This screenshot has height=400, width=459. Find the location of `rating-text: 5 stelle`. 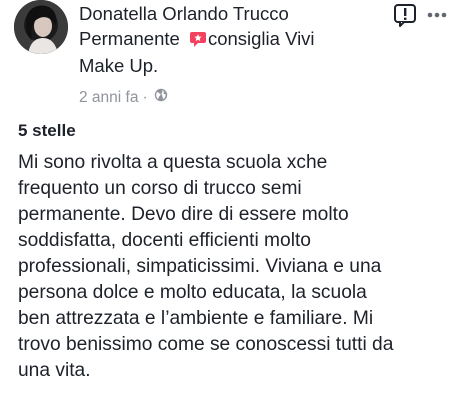

rating-text: 5 stelle is located at coordinates (47, 130).